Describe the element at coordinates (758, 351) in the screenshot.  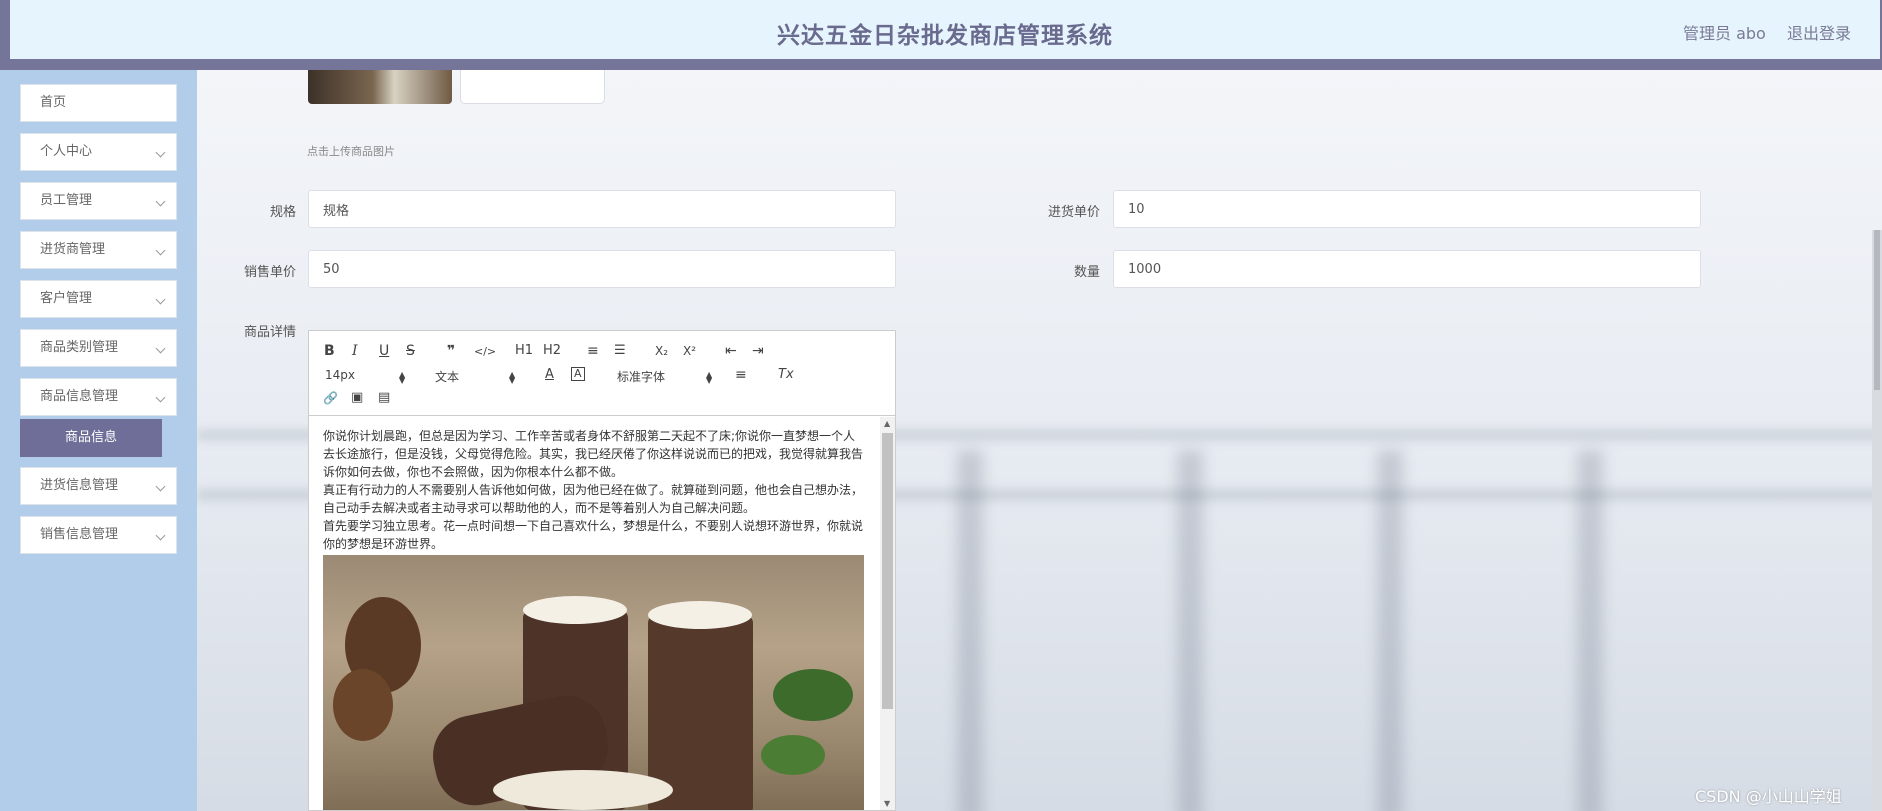
I see `indent-button: ⇥` at that location.